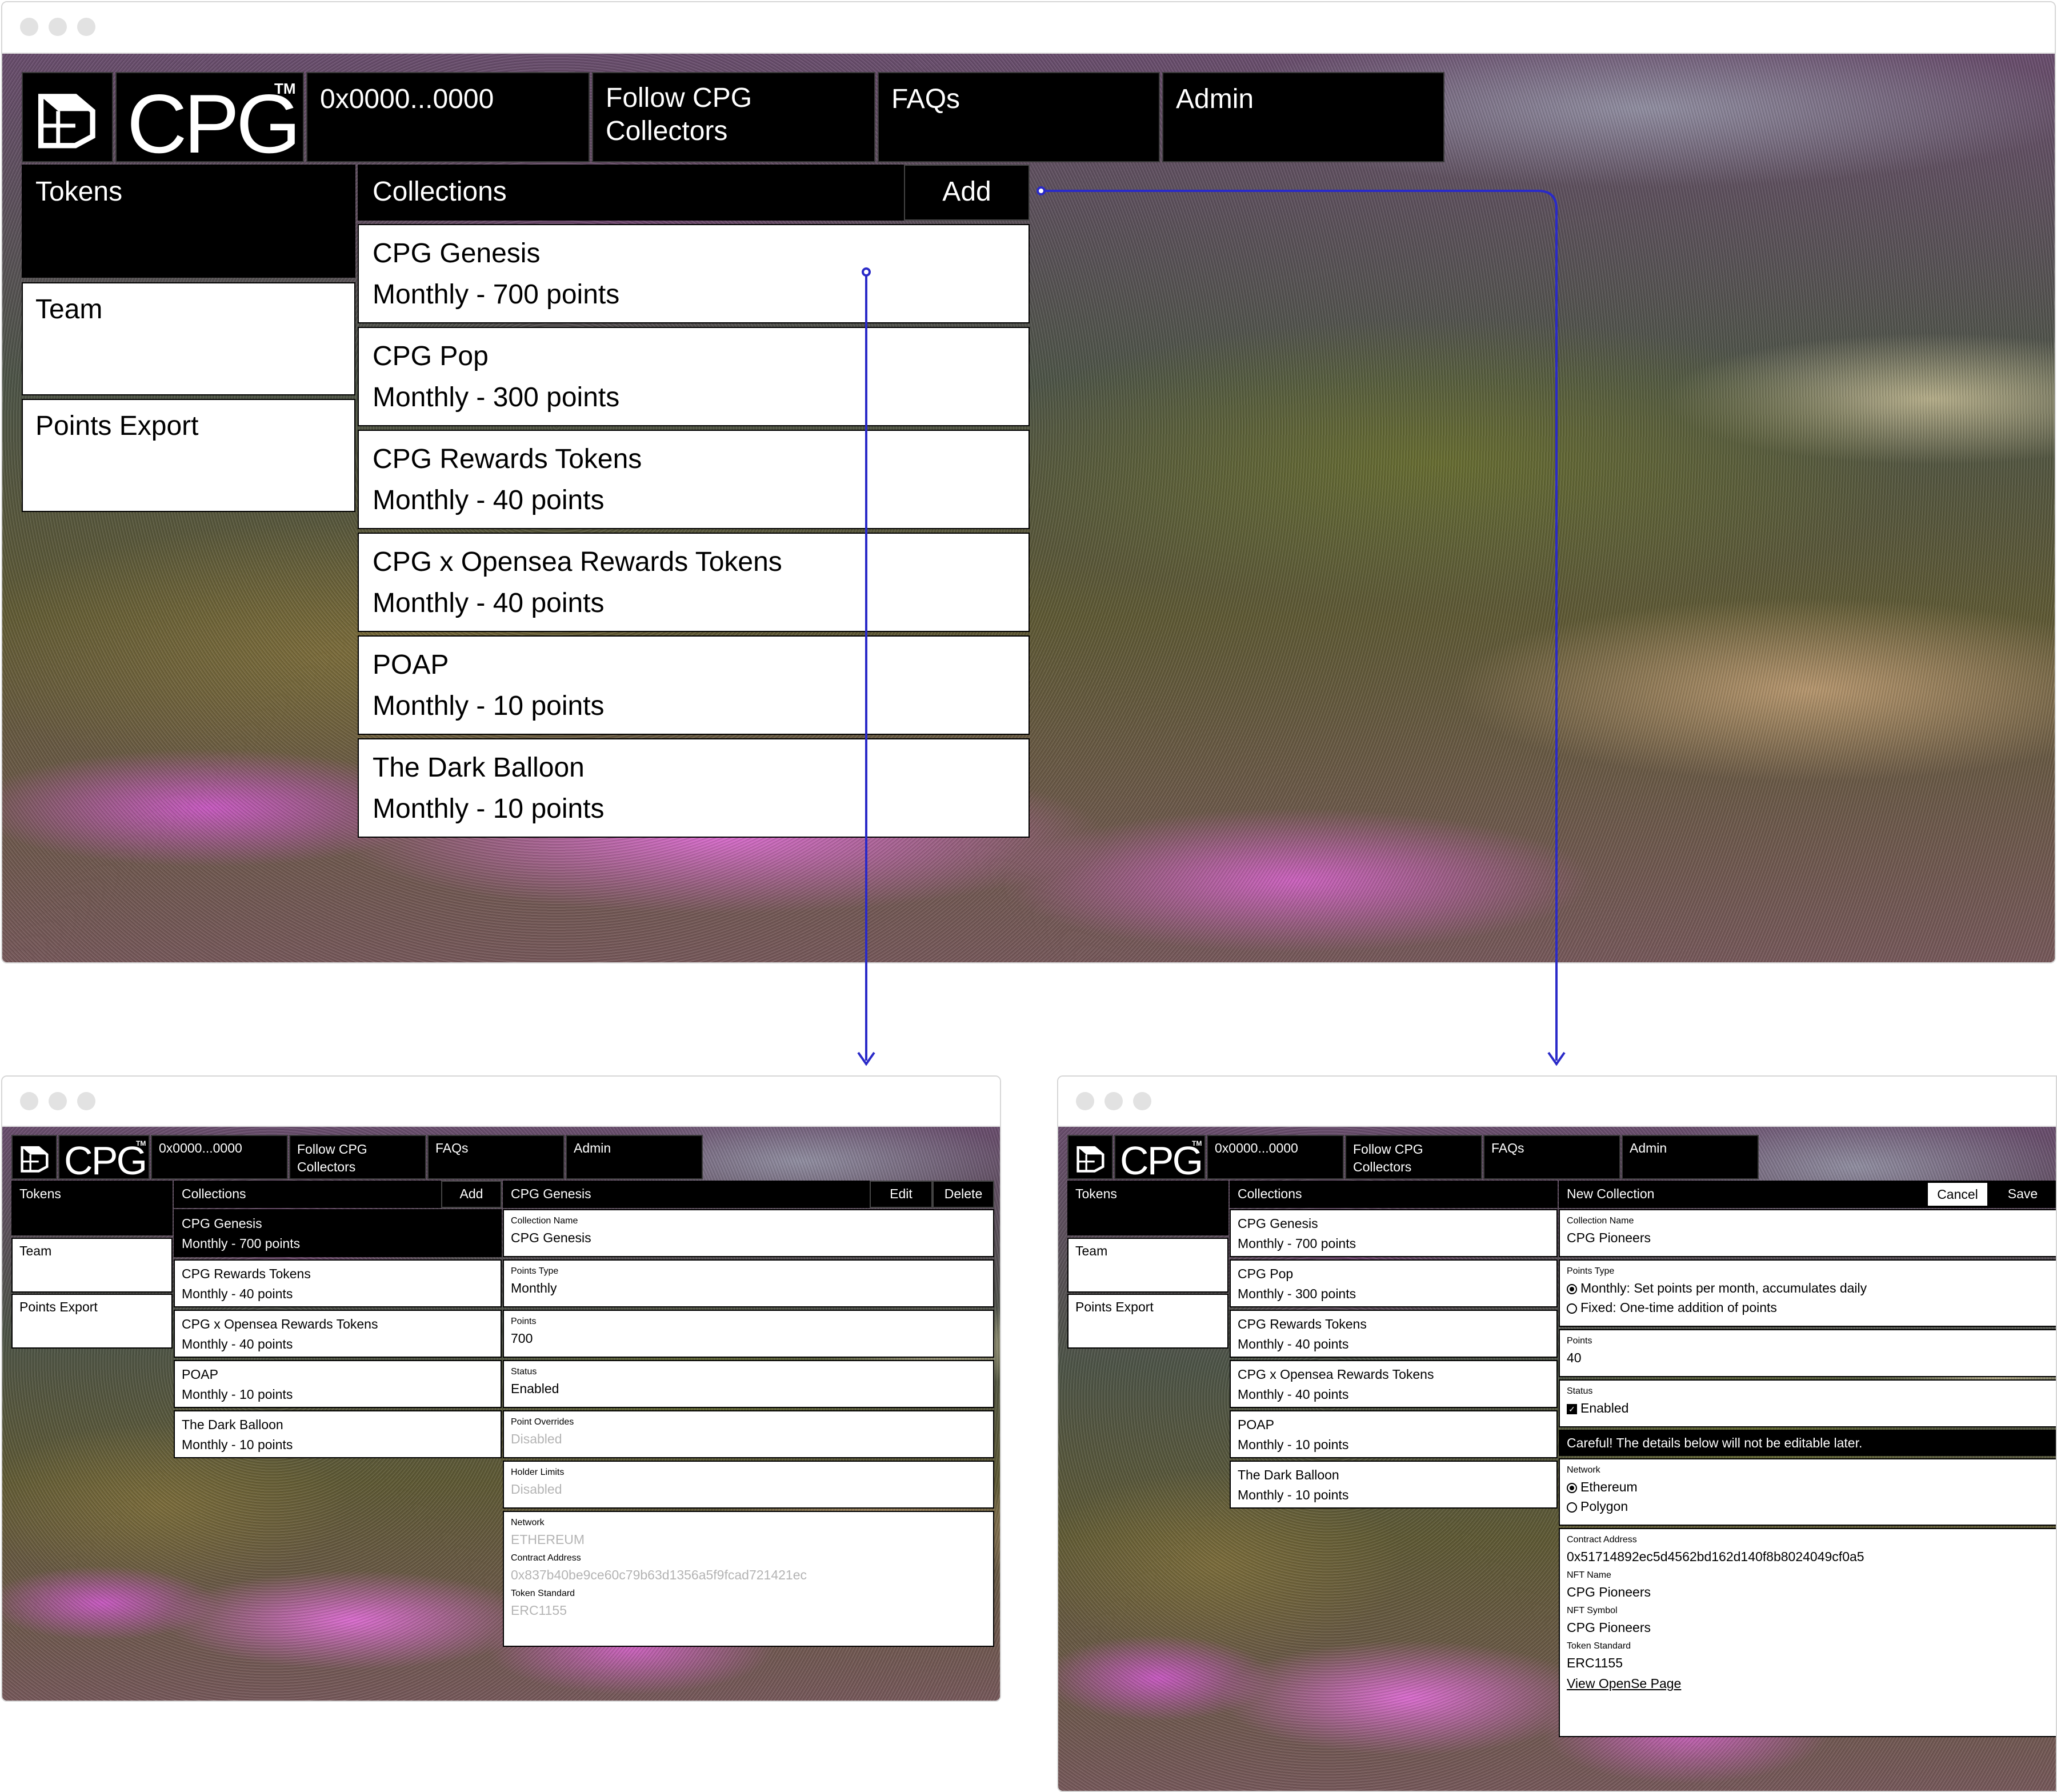 The width and height of the screenshot is (2057, 1792). I want to click on faqs-text: FAQs, so click(1507, 1148).